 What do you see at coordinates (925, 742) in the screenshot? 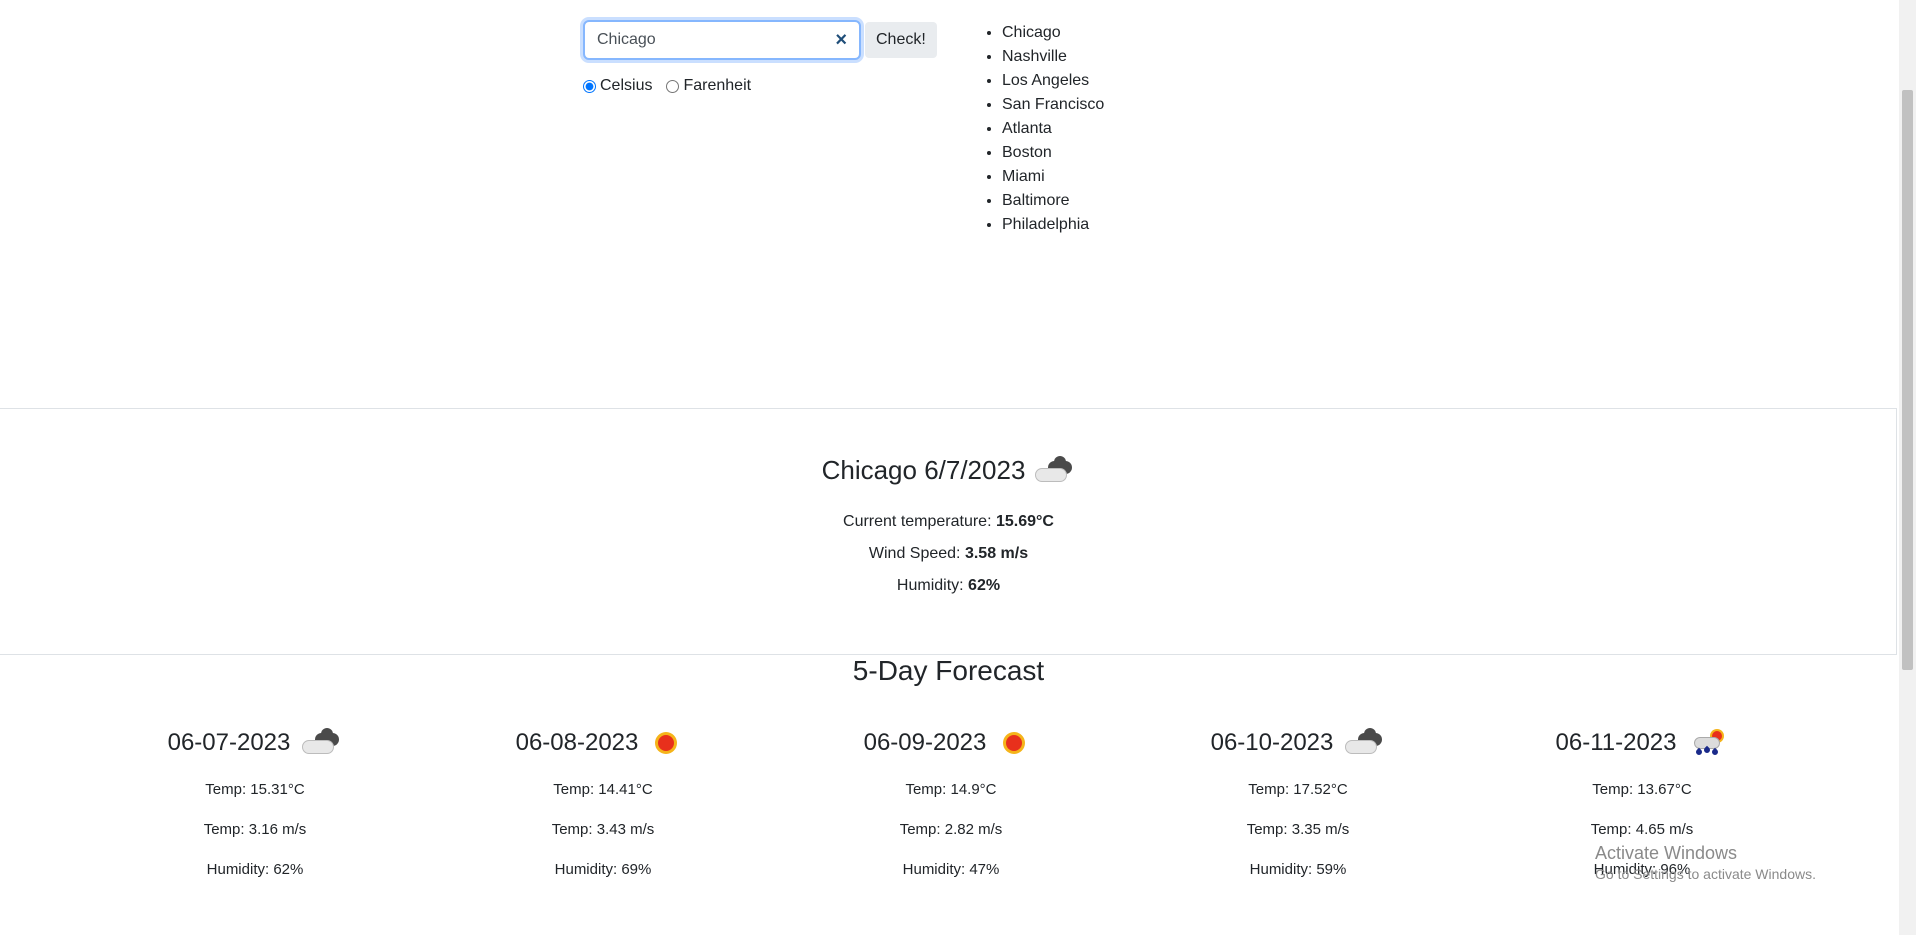
I see `forecast-date-text: 06-09-2023` at bounding box center [925, 742].